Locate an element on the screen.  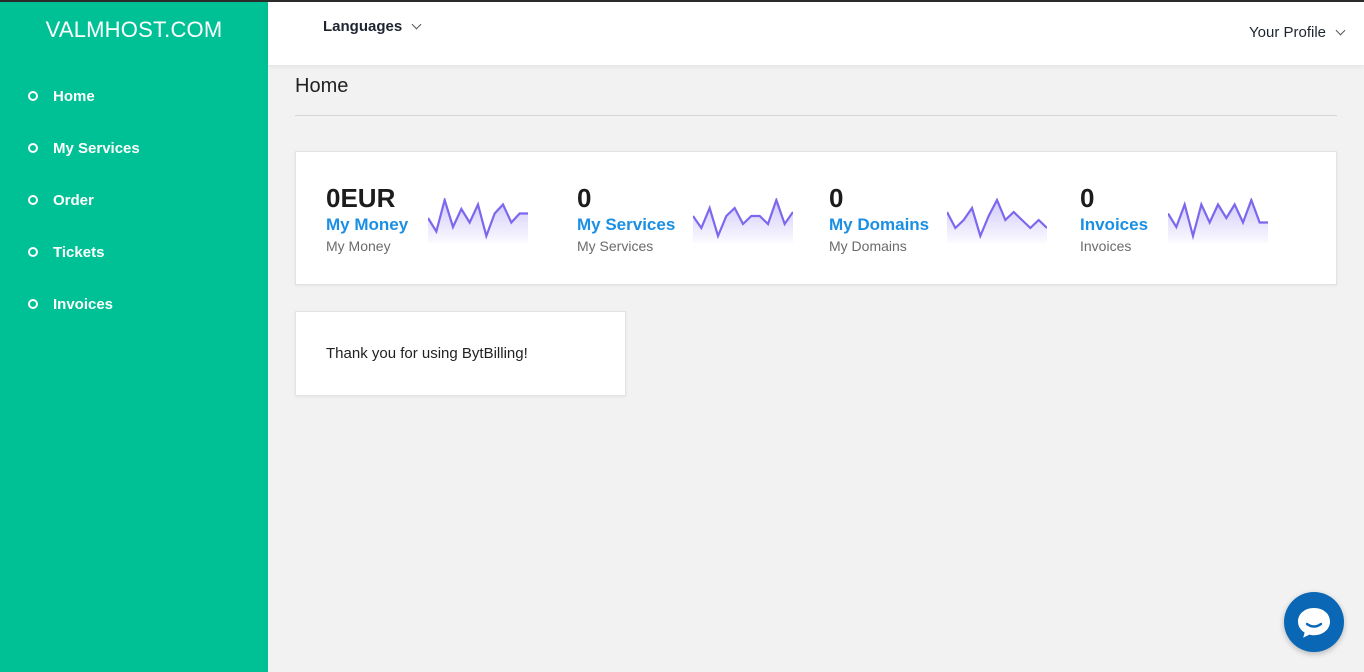
sidebar-item-label: Order is located at coordinates (73, 200).